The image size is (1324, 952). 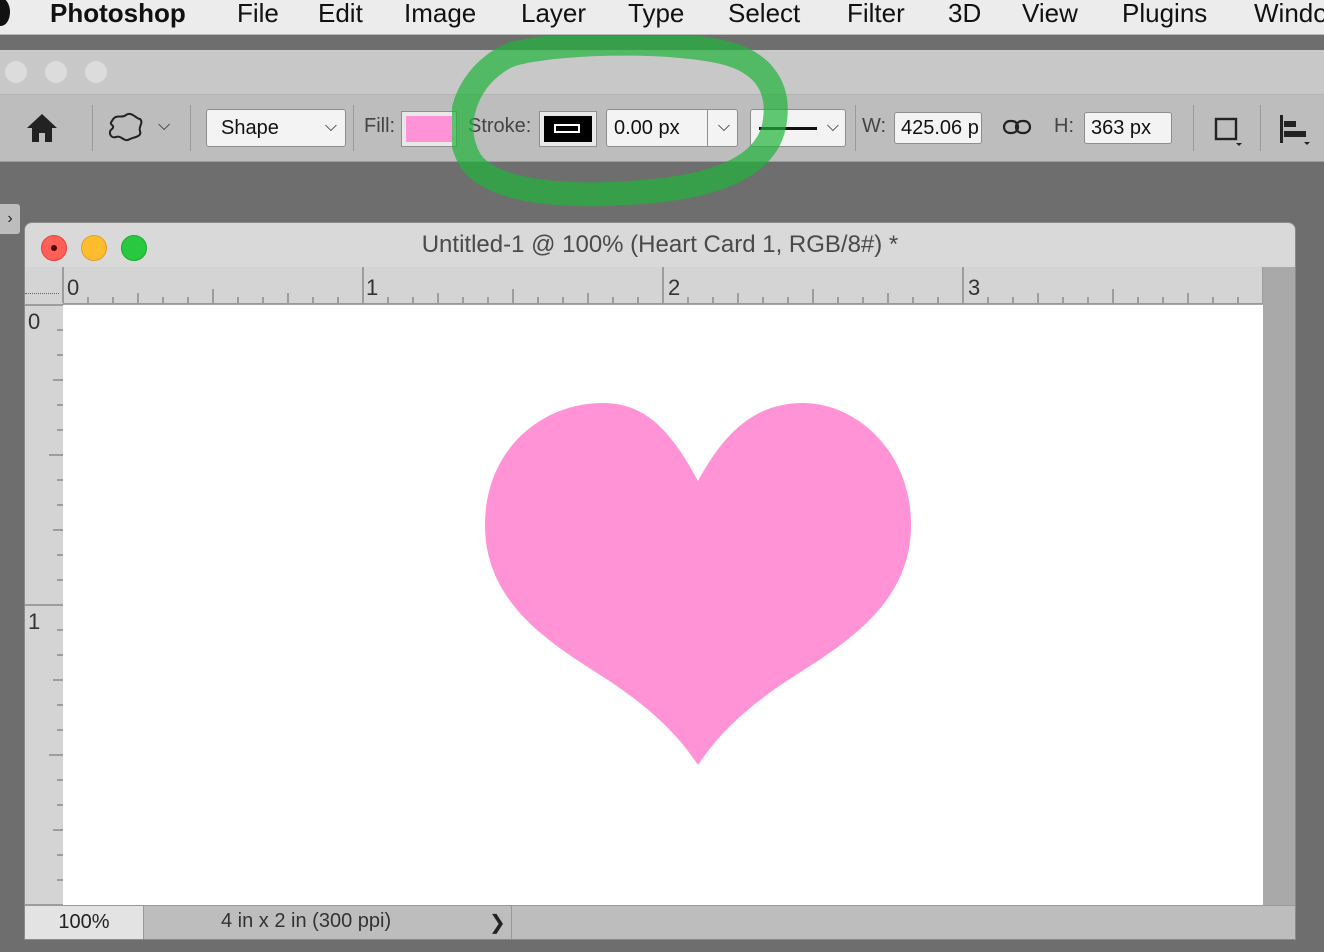 I want to click on tool-mode-select: Shape ⌵, so click(x=276, y=128).